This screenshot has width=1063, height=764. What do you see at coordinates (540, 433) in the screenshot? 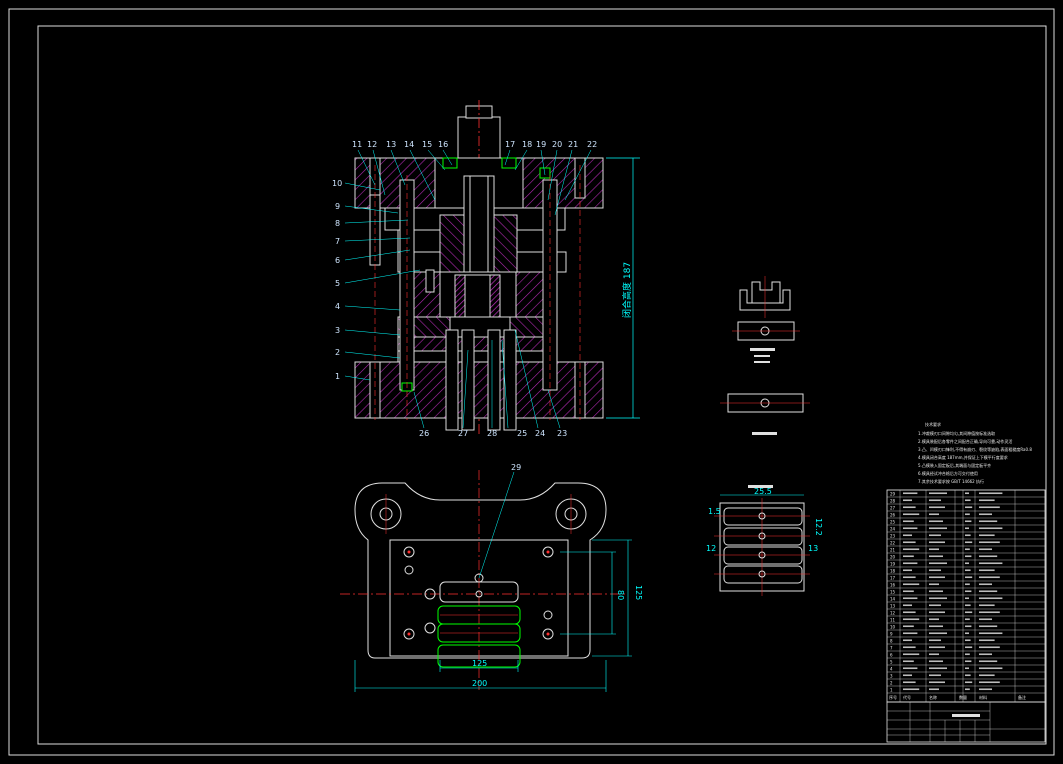
I see `svg-text: 24` at bounding box center [540, 433].